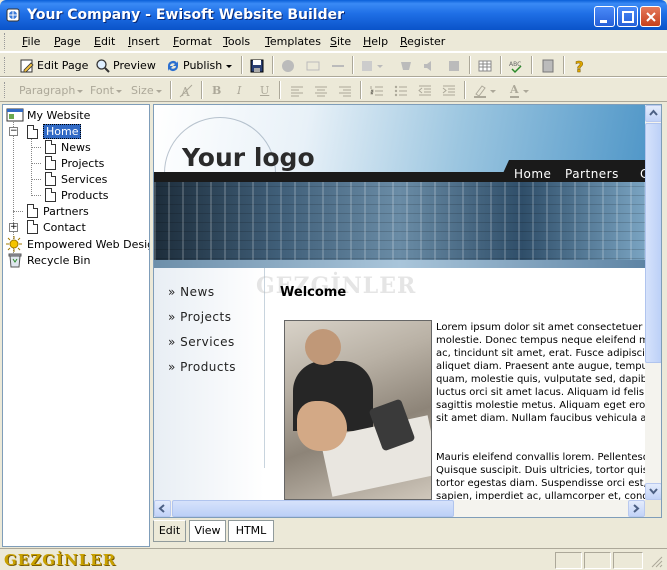 This screenshot has height=570, width=667. Describe the element at coordinates (169, 531) in the screenshot. I see `tab-edit: Edit` at that location.